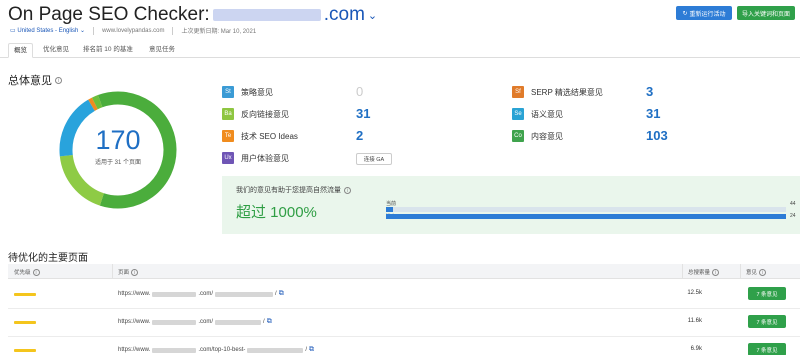 This screenshot has height=355, width=800. I want to click on technical-badge-icon: Te, so click(228, 136).